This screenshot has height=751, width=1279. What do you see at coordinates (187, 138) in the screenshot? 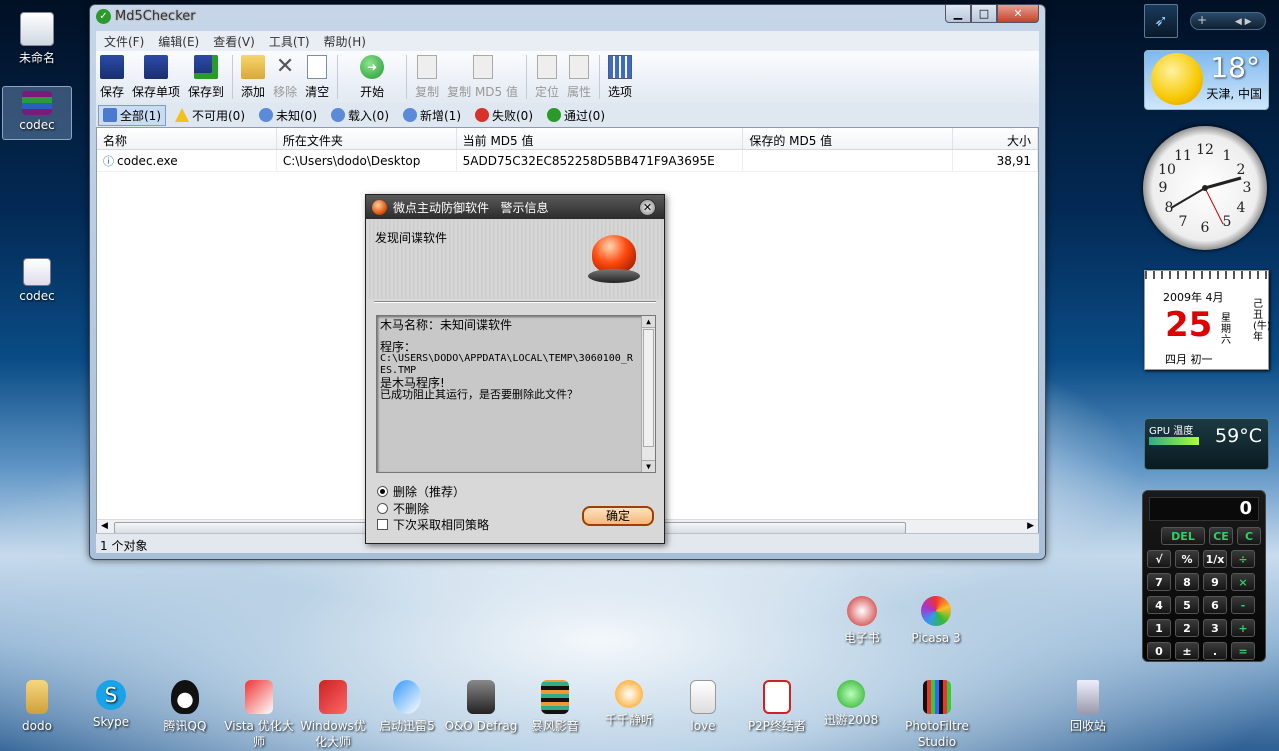
I see `column-header-name: 名称` at bounding box center [187, 138].